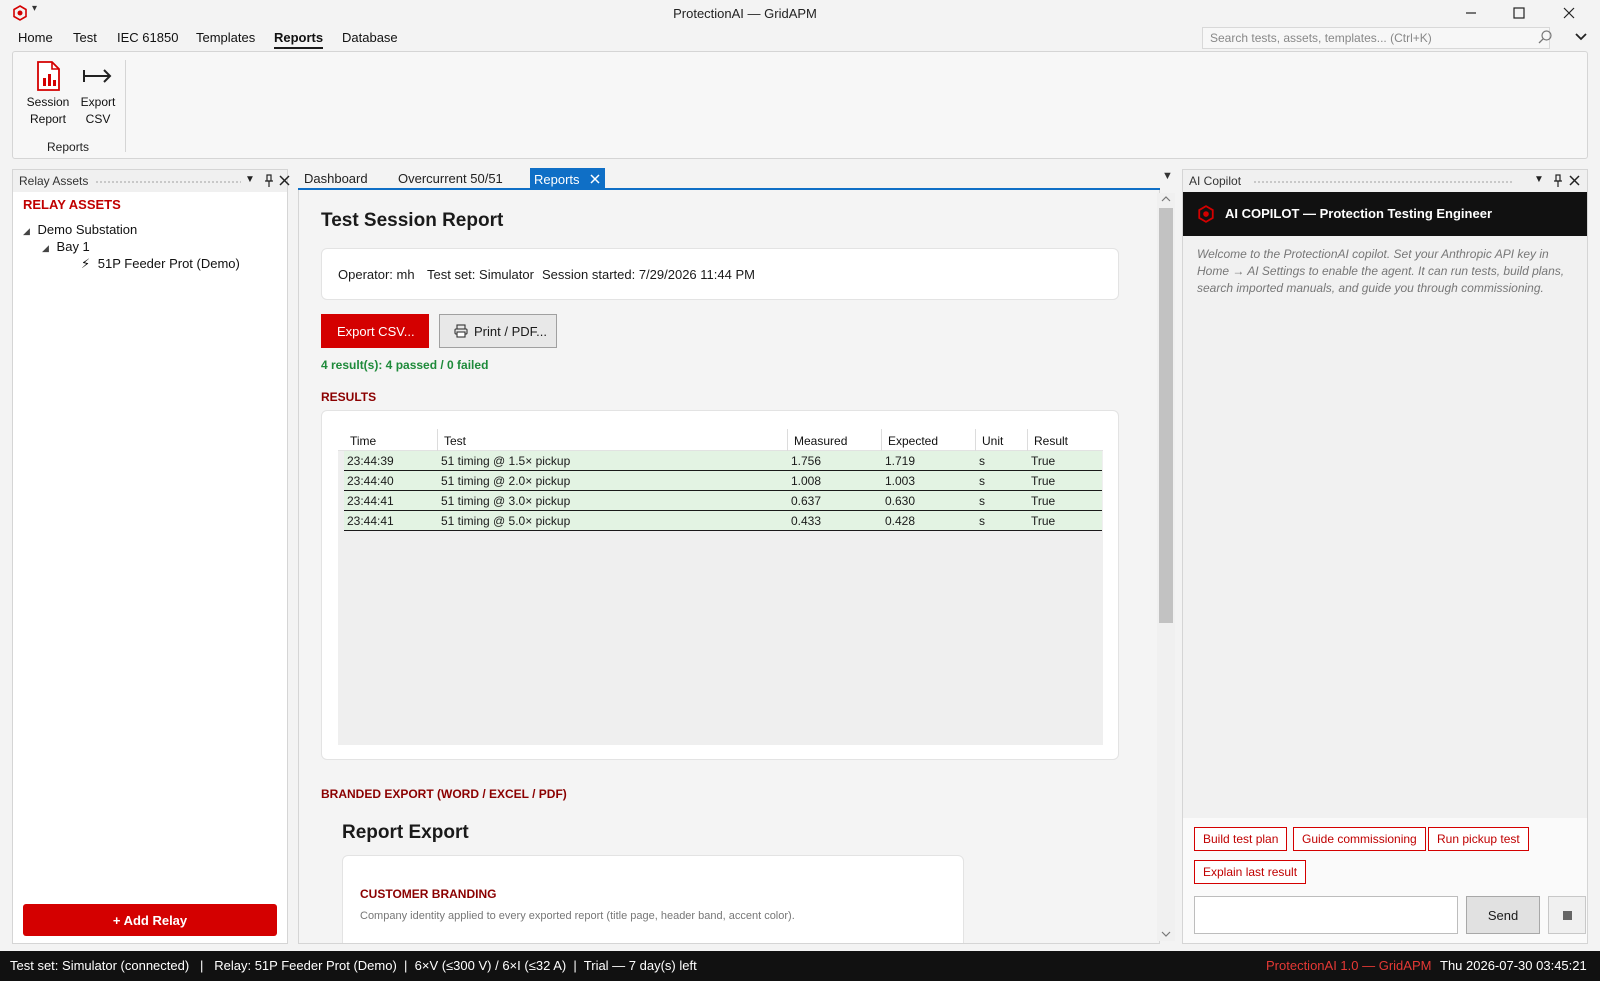 The image size is (1600, 981). What do you see at coordinates (506, 481) in the screenshot?
I see `cell-test: 51 timing @ 2.0× pickup` at bounding box center [506, 481].